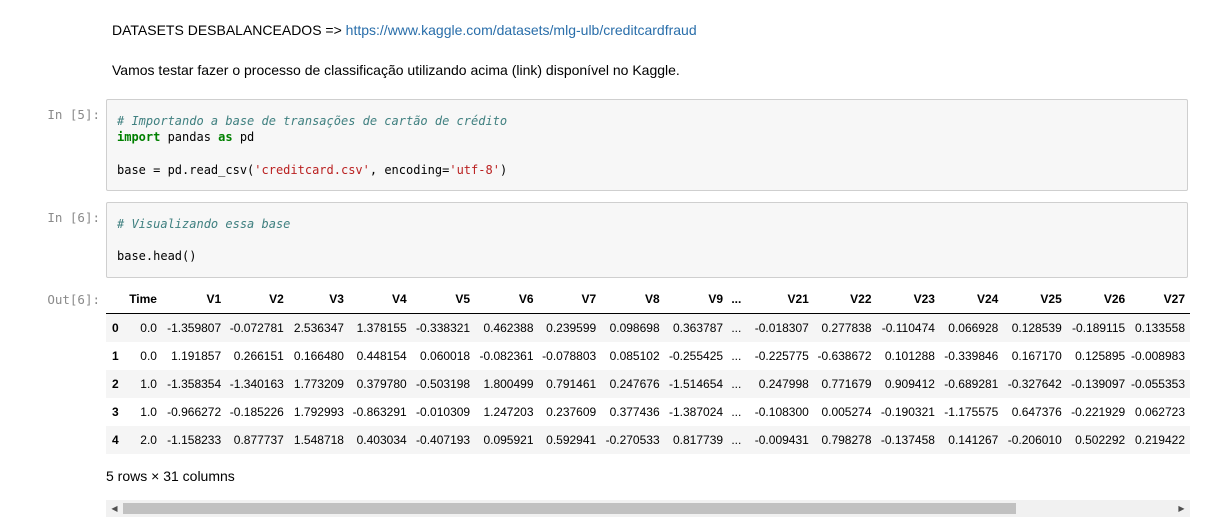 The image size is (1210, 521). Describe the element at coordinates (909, 356) in the screenshot. I see `table-cell: 0.101288` at that location.